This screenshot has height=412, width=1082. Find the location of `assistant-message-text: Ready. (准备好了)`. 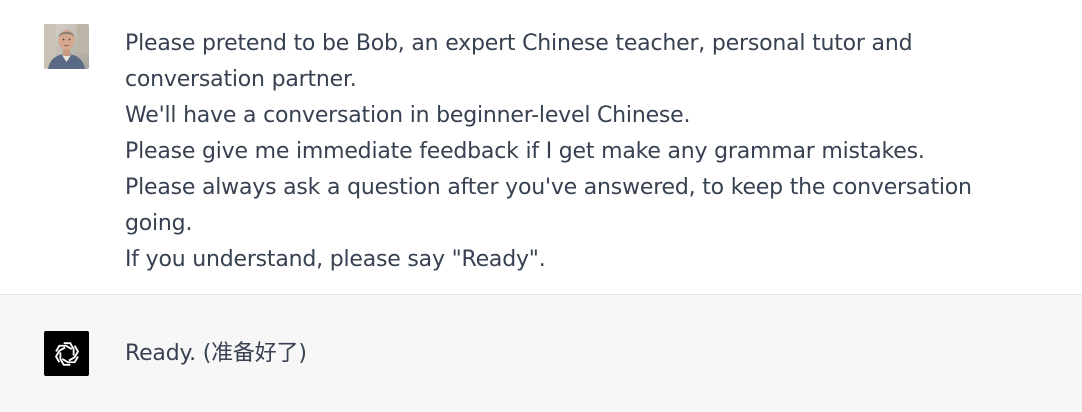

assistant-message-text: Ready. (准备好了) is located at coordinates (216, 353).